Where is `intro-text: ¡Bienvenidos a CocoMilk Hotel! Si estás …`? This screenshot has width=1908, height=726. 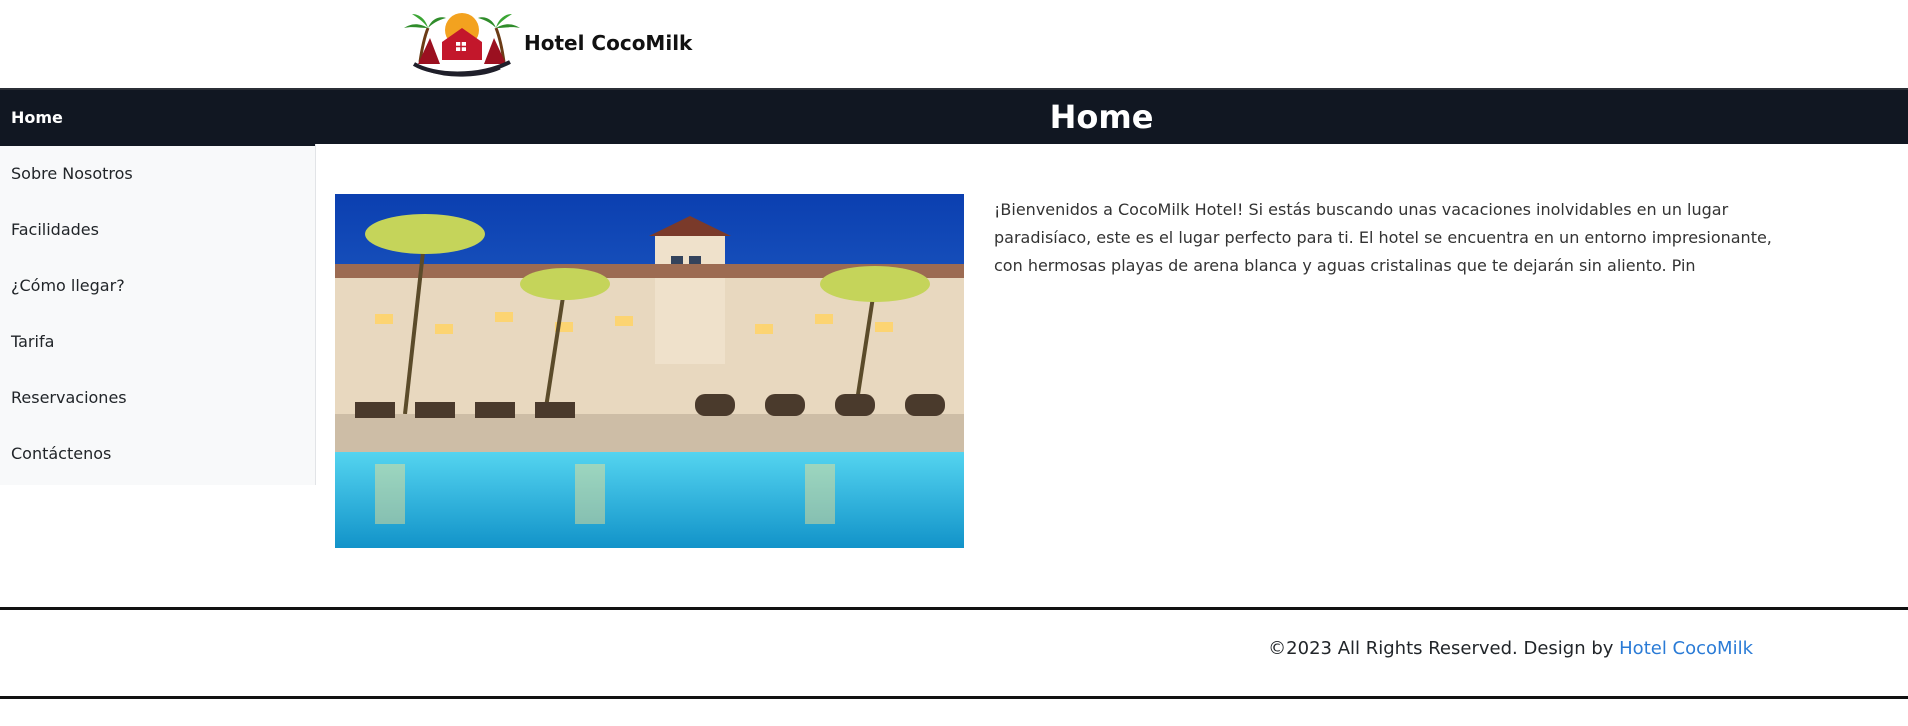
intro-text: ¡Bienvenidos a CocoMilk Hotel! Si estás … is located at coordinates (1383, 237).